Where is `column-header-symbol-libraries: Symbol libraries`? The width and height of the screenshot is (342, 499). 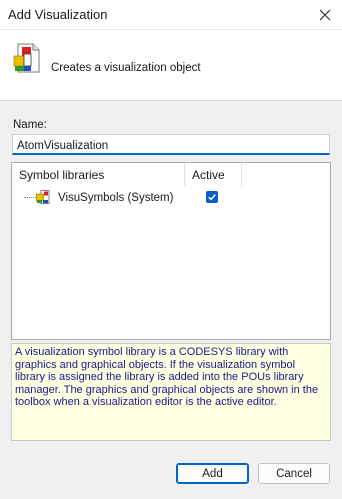
column-header-symbol-libraries: Symbol libraries is located at coordinates (98, 174).